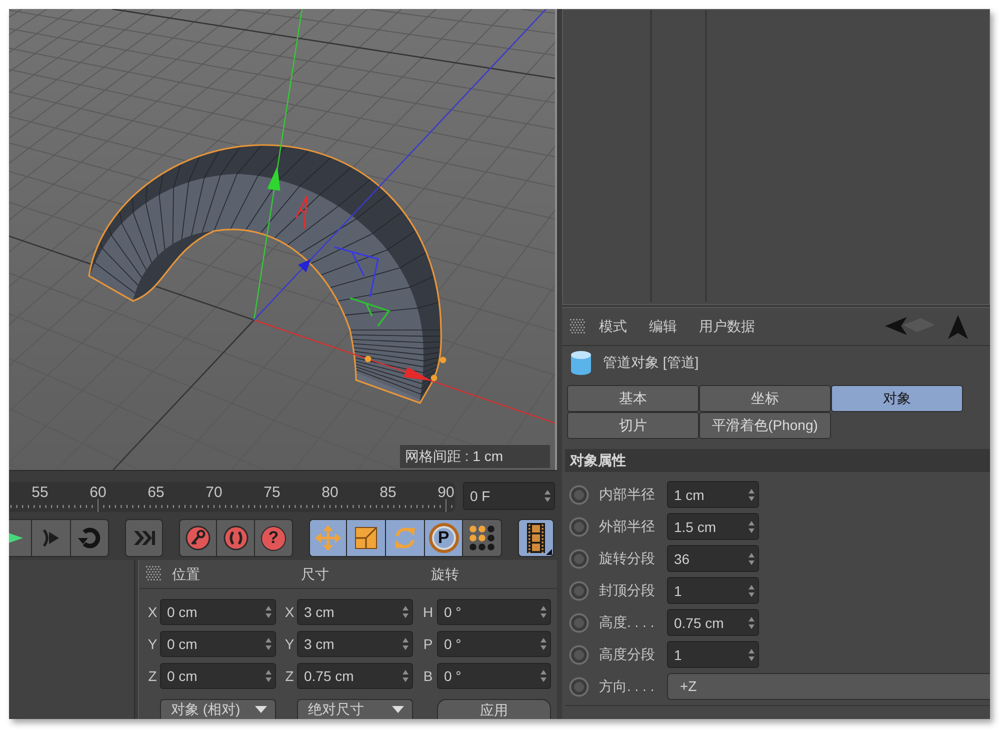 This screenshot has width=1000, height=729. I want to click on direction-dropdown: +Z, so click(828, 686).